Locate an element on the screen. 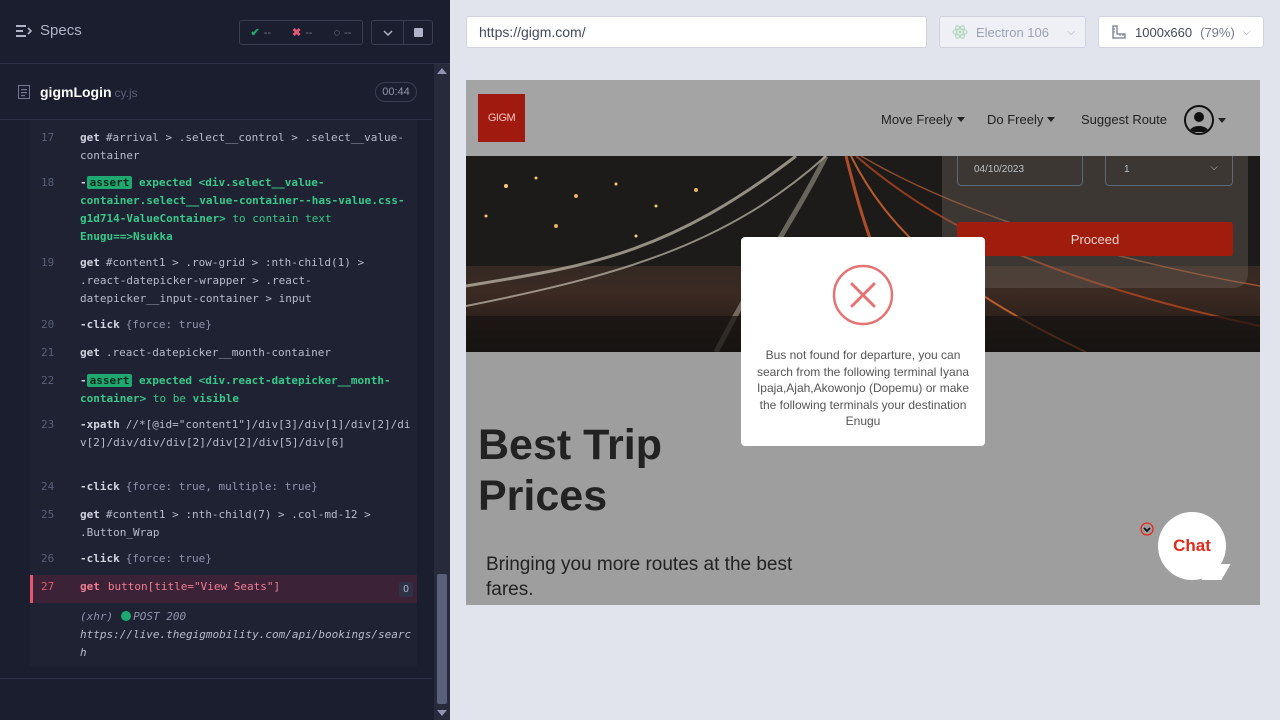 The image size is (1280, 720). scroll-thumb is located at coordinates (442, 639).